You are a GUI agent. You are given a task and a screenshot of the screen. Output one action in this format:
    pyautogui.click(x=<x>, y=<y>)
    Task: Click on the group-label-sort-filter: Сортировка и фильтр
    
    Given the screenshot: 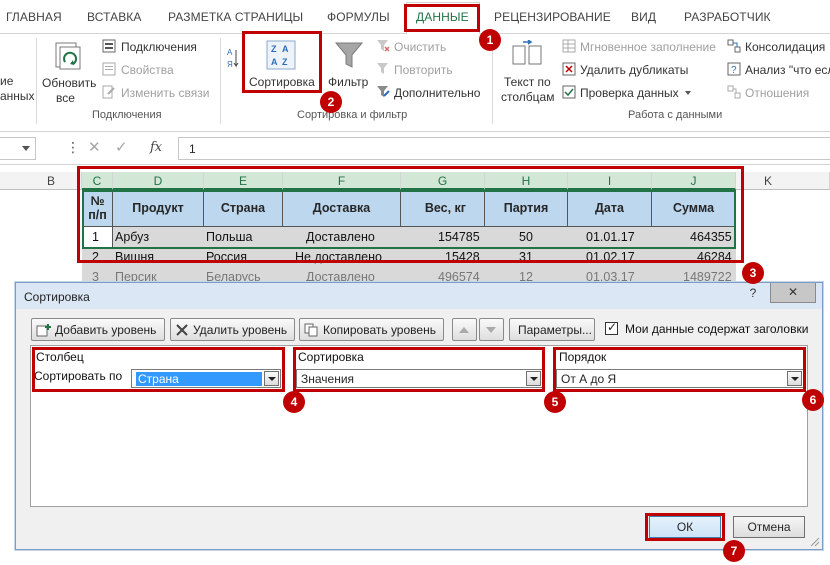 What is the action you would take?
    pyautogui.click(x=352, y=115)
    